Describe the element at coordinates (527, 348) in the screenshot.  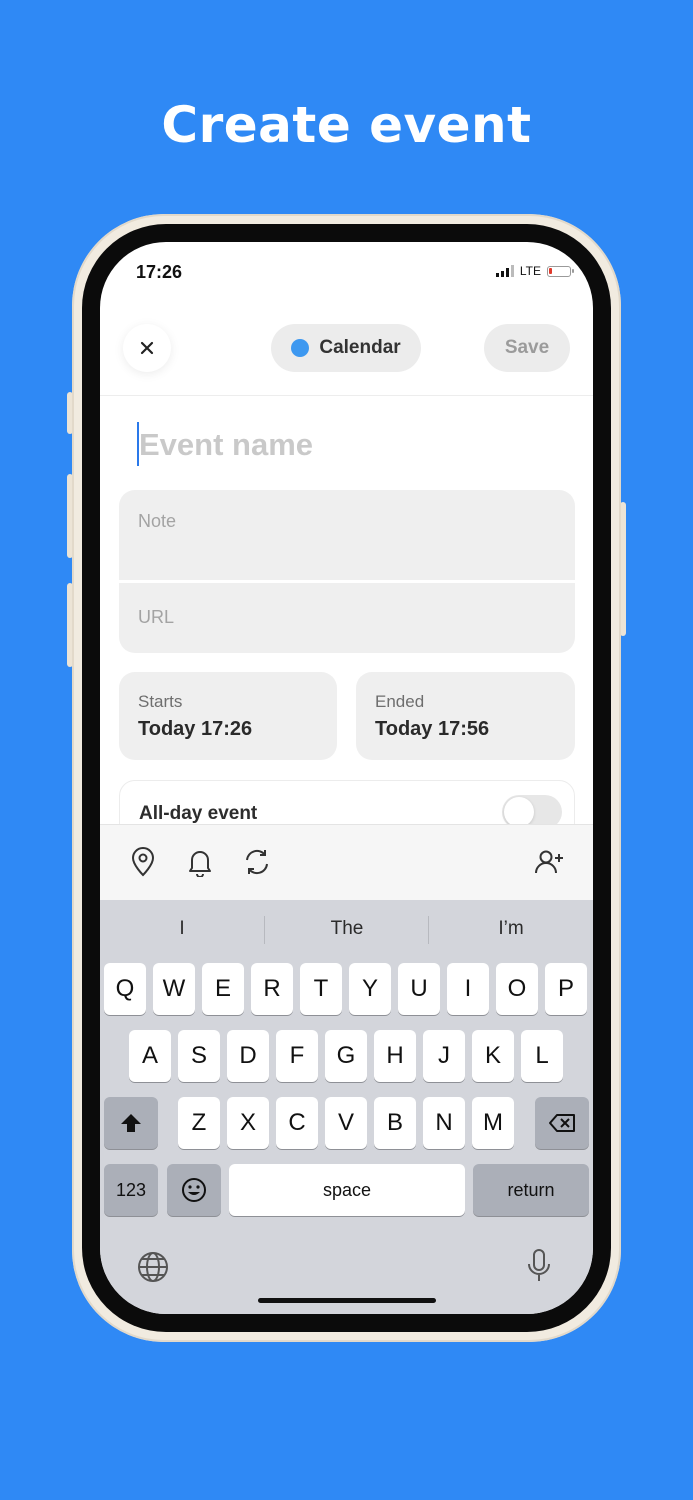
I see `save-button: Save` at that location.